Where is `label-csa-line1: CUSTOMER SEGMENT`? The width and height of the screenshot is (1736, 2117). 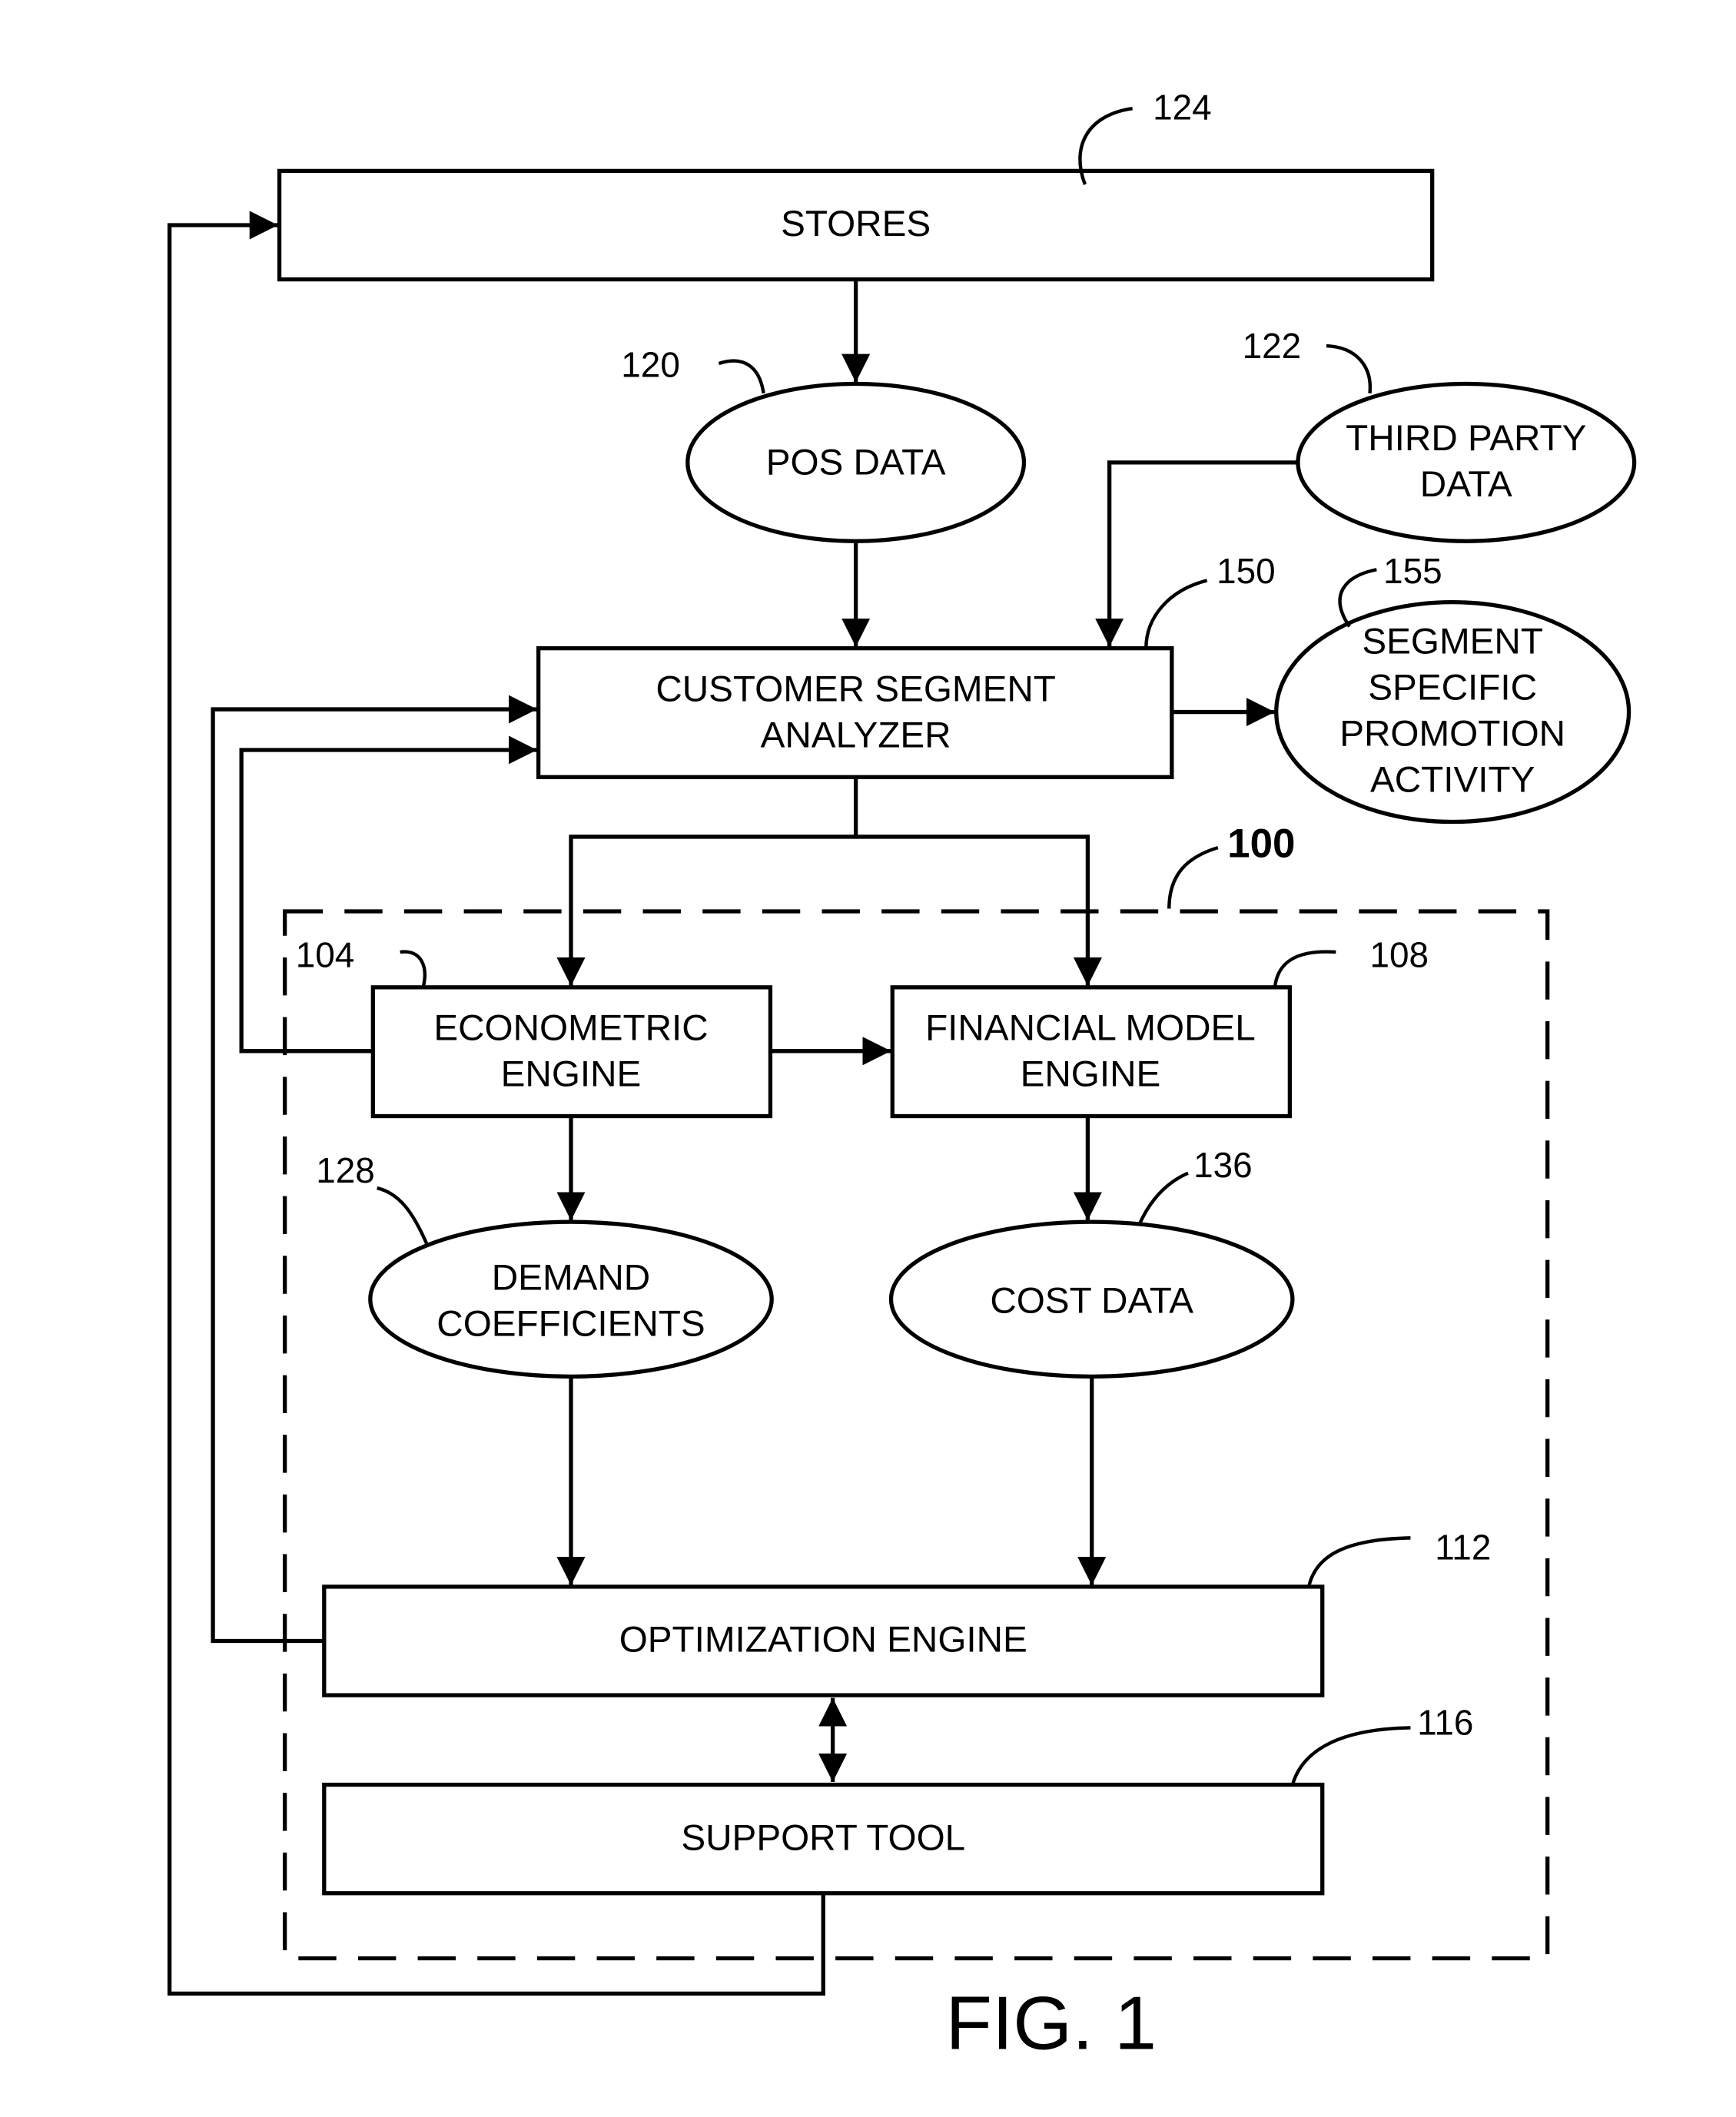
label-csa-line1: CUSTOMER SEGMENT is located at coordinates (856, 689).